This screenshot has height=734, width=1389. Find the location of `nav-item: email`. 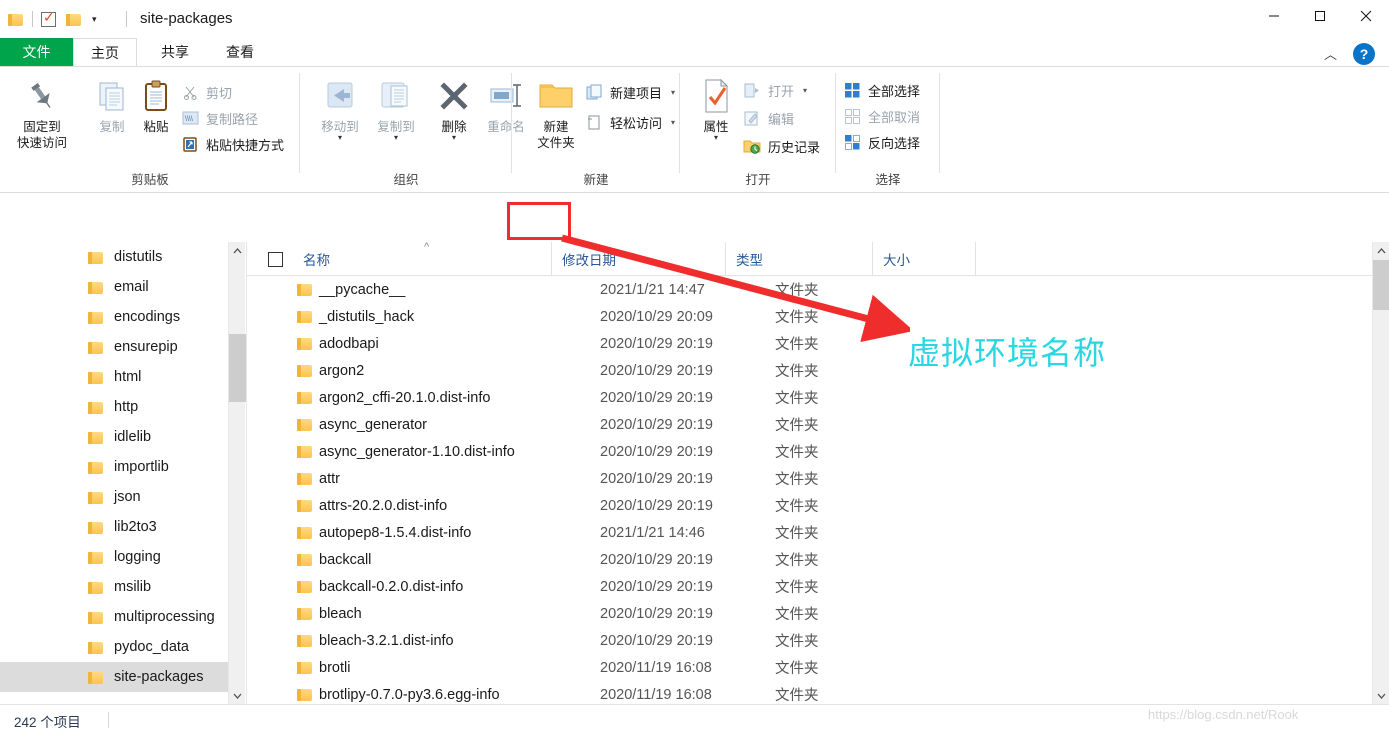

nav-item: email is located at coordinates (114, 287).